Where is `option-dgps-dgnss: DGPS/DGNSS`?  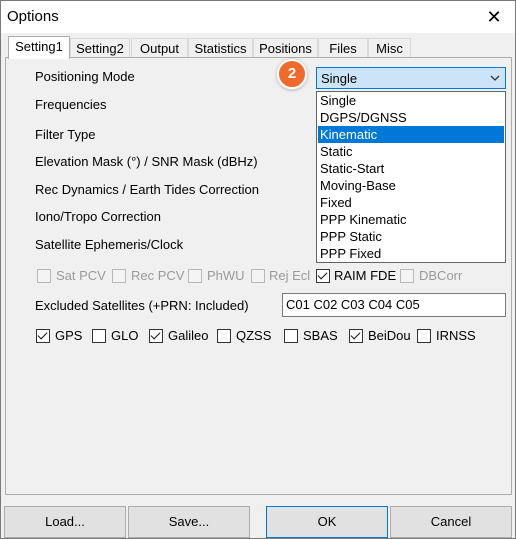 option-dgps-dgnss: DGPS/DGNSS is located at coordinates (411, 117).